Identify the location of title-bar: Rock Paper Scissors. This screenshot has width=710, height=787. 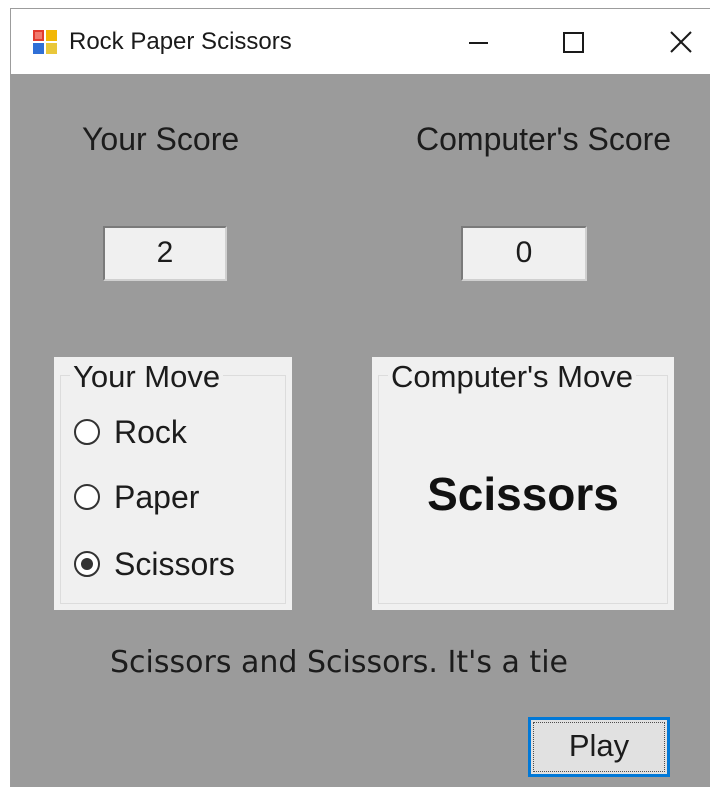
(360, 41).